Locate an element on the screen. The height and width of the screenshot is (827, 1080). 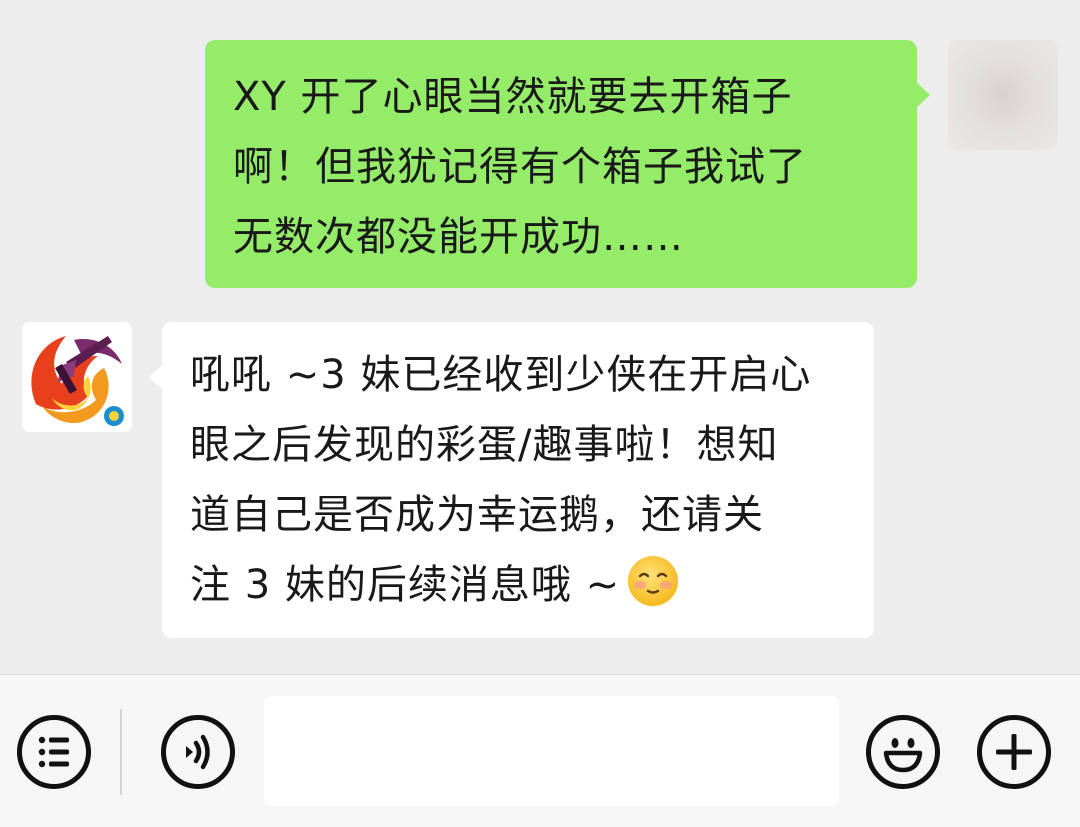
plus-icon is located at coordinates (1014, 752).